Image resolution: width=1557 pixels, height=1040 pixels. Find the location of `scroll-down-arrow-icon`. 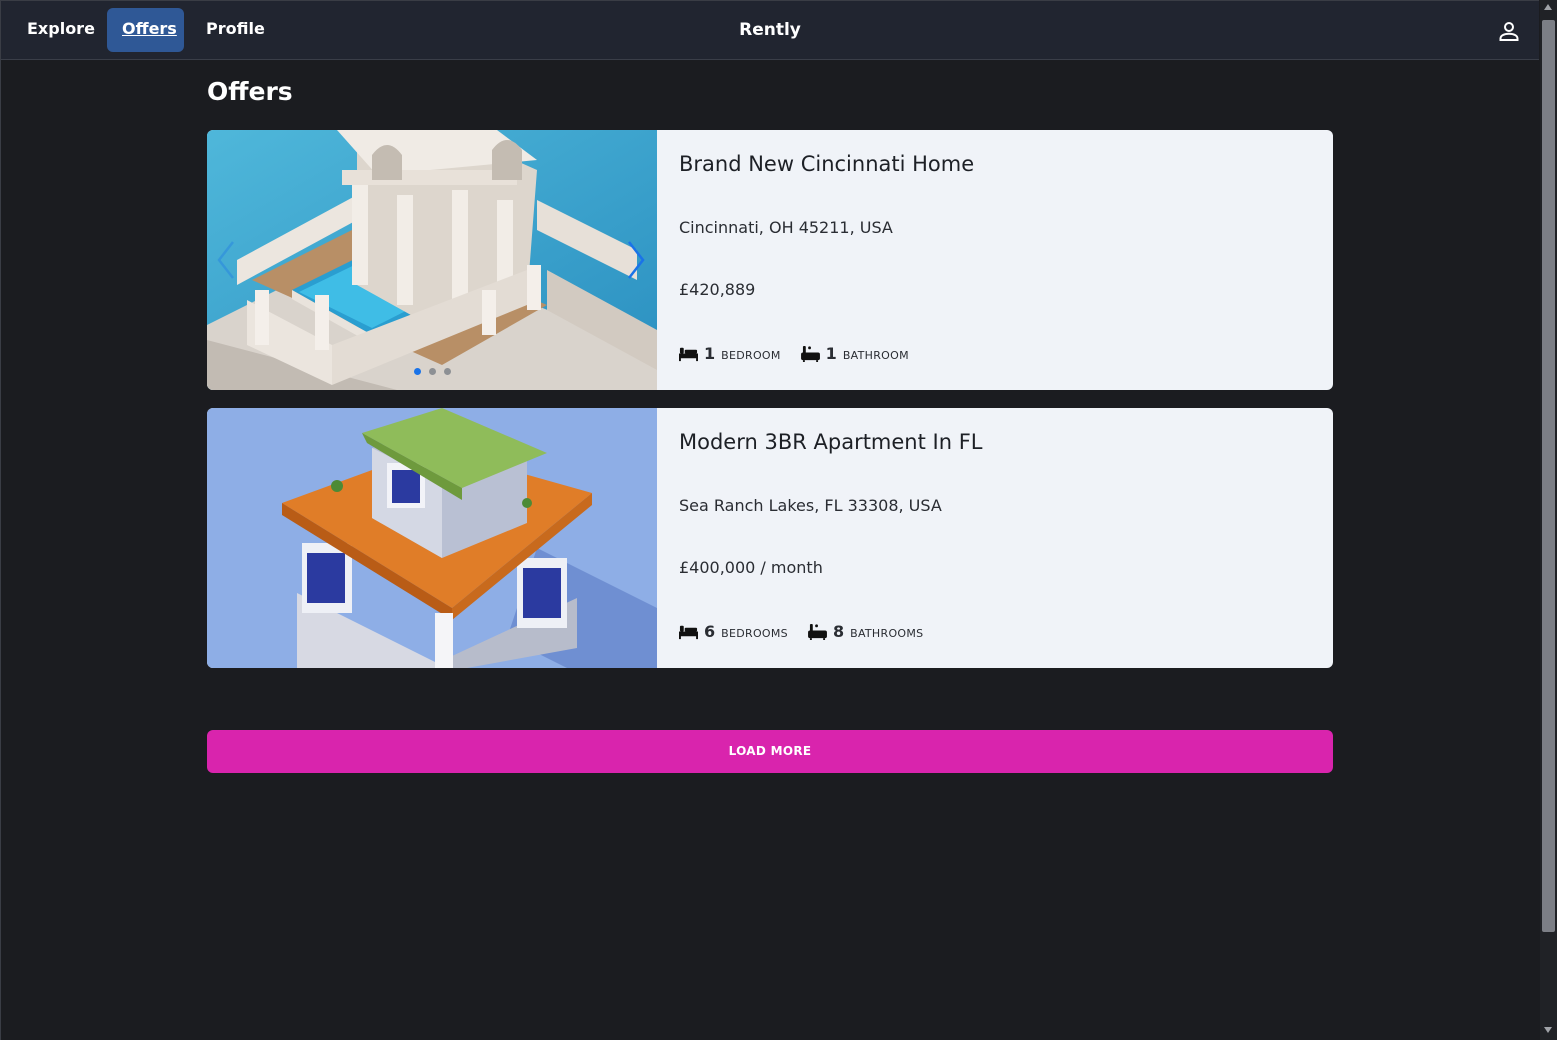

scroll-down-arrow-icon is located at coordinates (1548, 1030).